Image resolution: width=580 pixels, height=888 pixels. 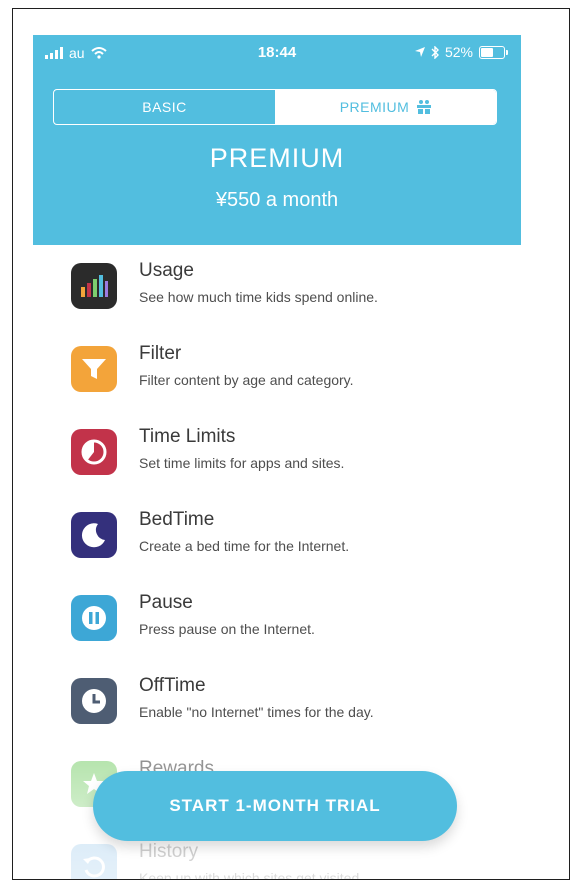 What do you see at coordinates (166, 270) in the screenshot?
I see `feature-title: Usage` at bounding box center [166, 270].